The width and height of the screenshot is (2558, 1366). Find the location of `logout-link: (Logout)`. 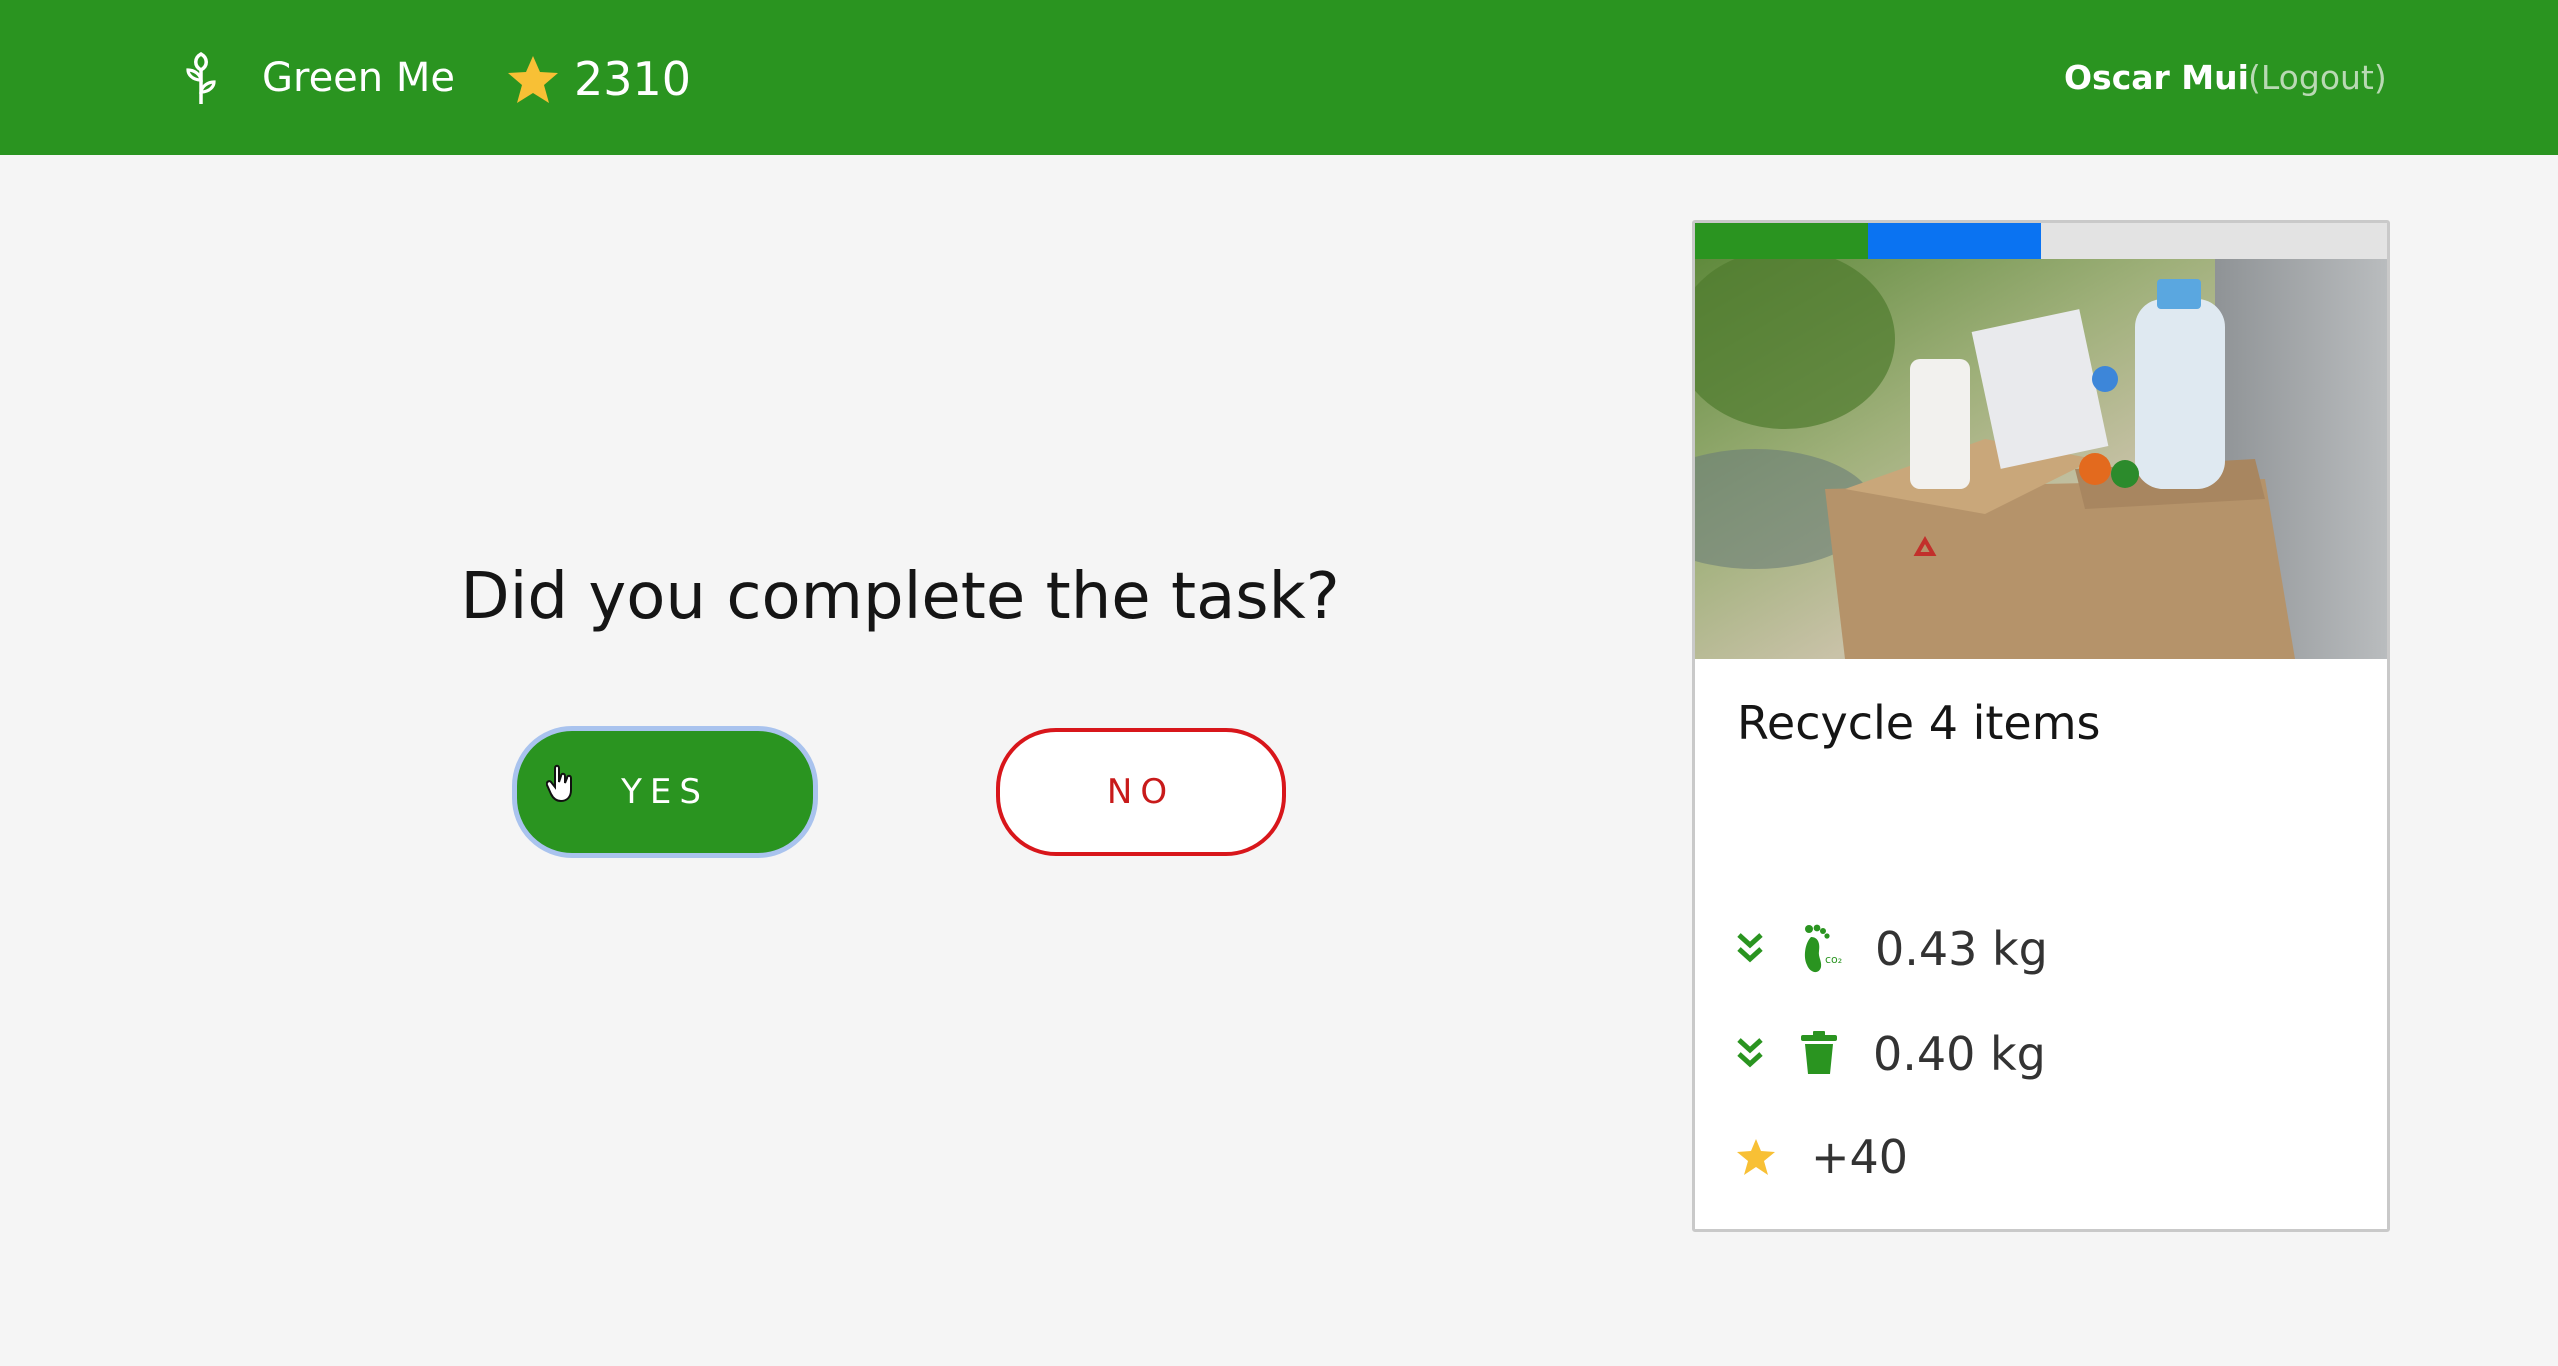

logout-link: (Logout) is located at coordinates (2317, 78).